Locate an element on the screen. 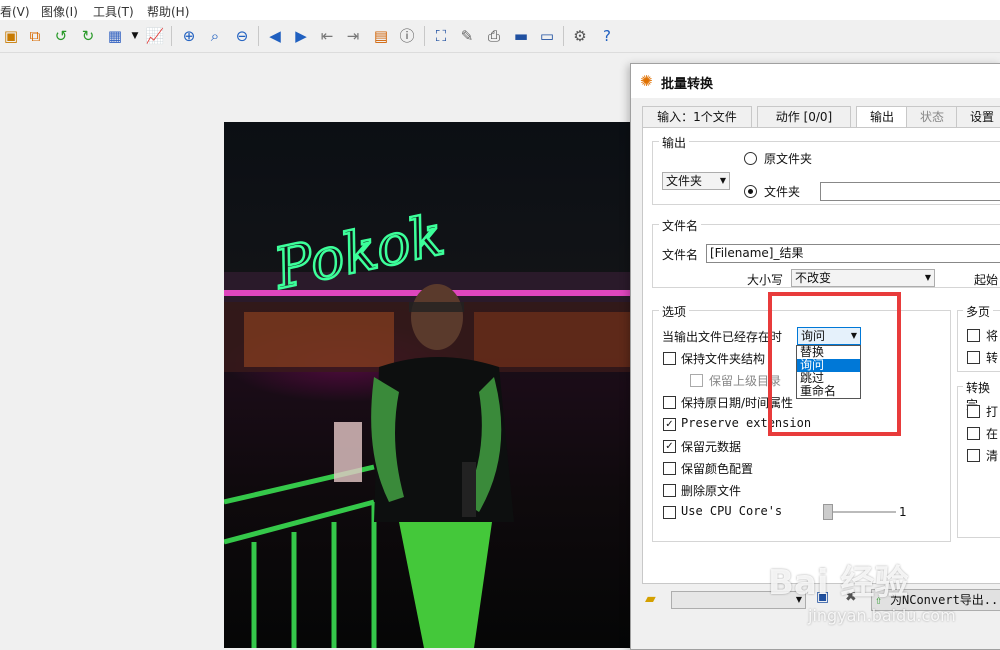  cpu-cores-slider-thumb is located at coordinates (828, 512).